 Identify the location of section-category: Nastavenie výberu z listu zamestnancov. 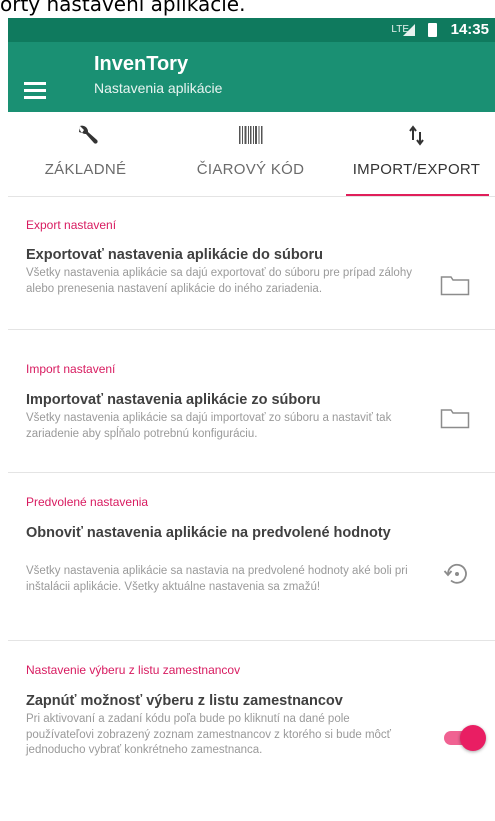
(133, 670).